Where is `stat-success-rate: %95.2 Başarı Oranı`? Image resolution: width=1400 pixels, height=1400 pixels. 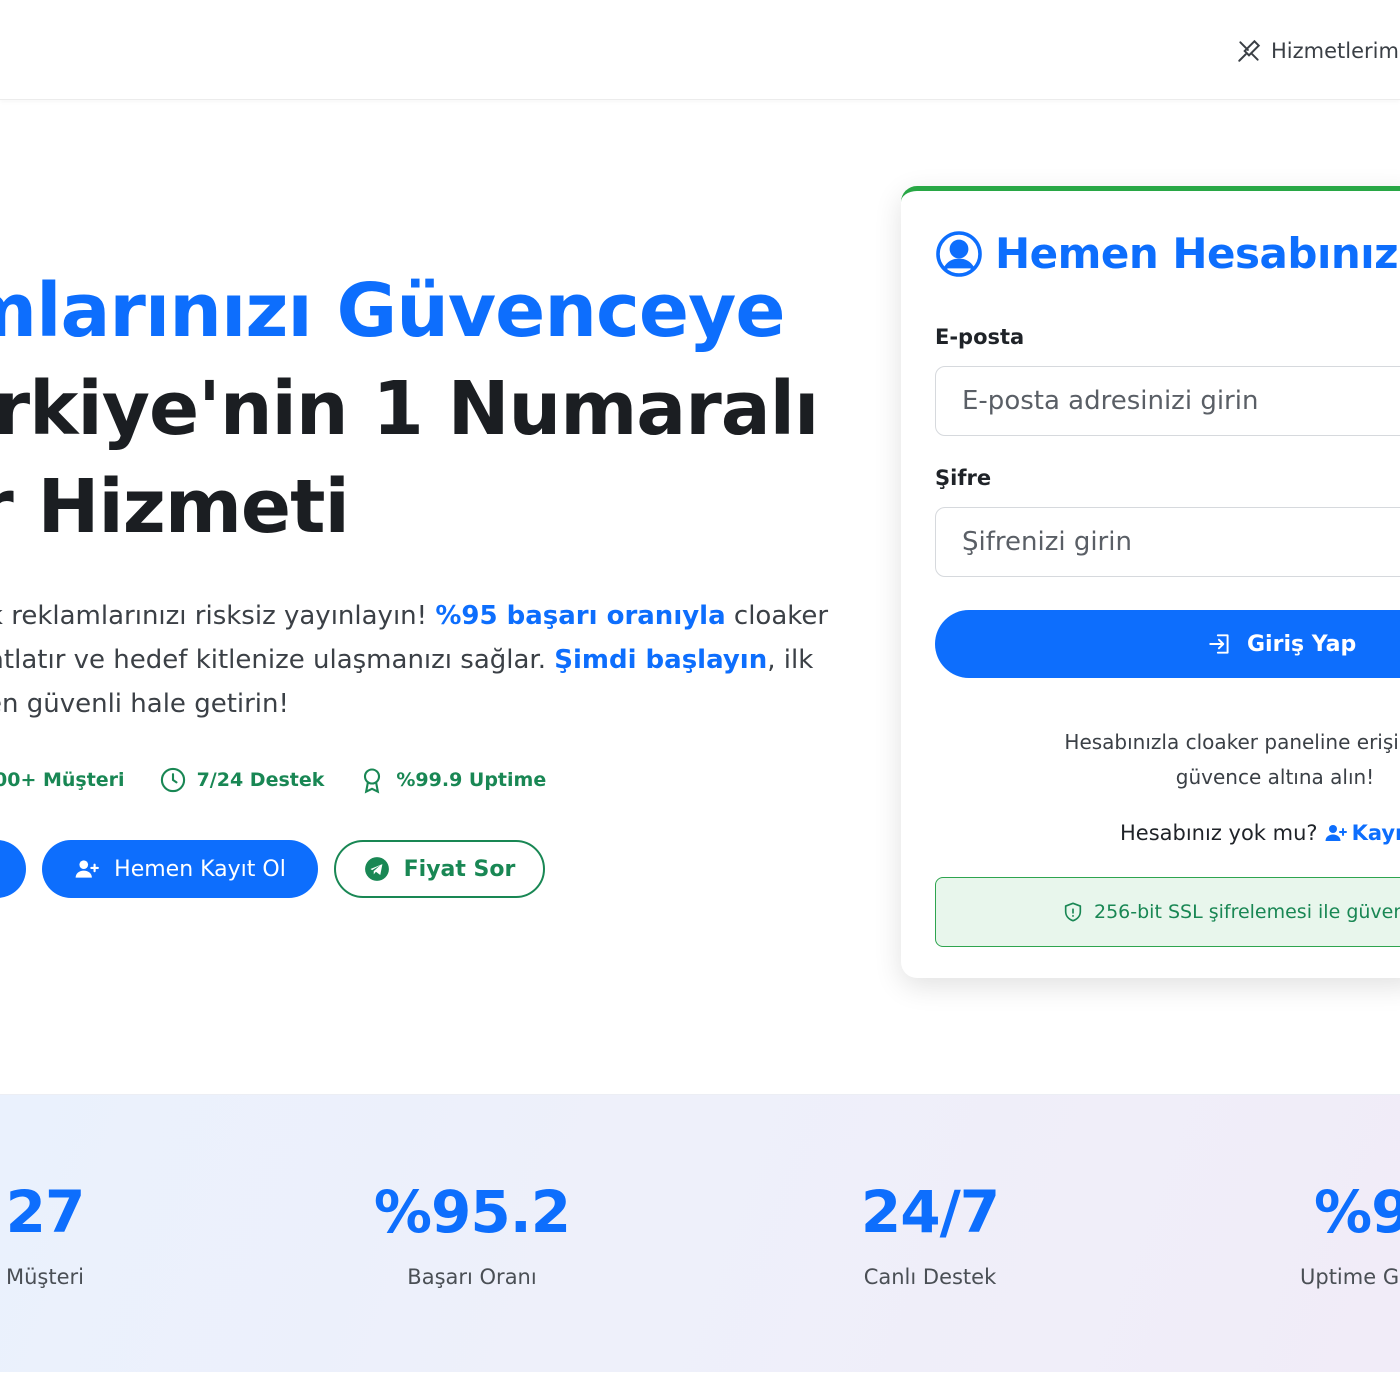 stat-success-rate: %95.2 Başarı Oranı is located at coordinates (472, 1233).